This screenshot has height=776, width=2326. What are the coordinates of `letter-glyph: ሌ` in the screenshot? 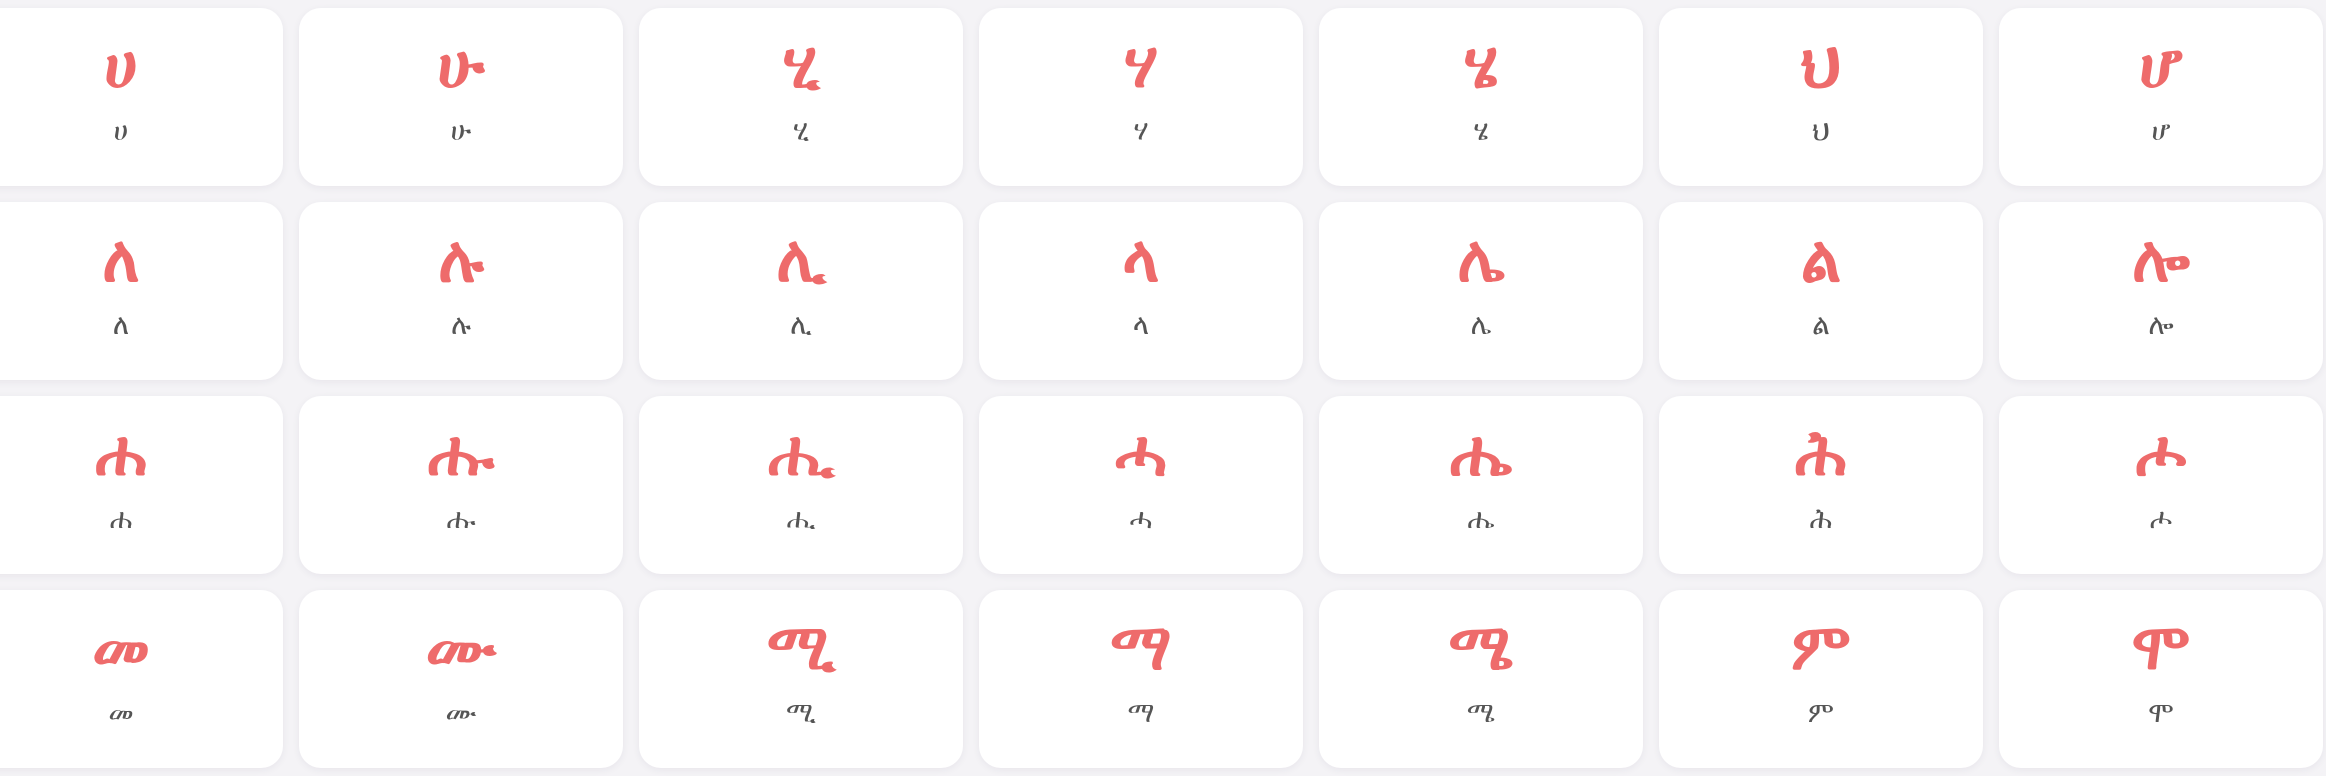 It's located at (1481, 260).